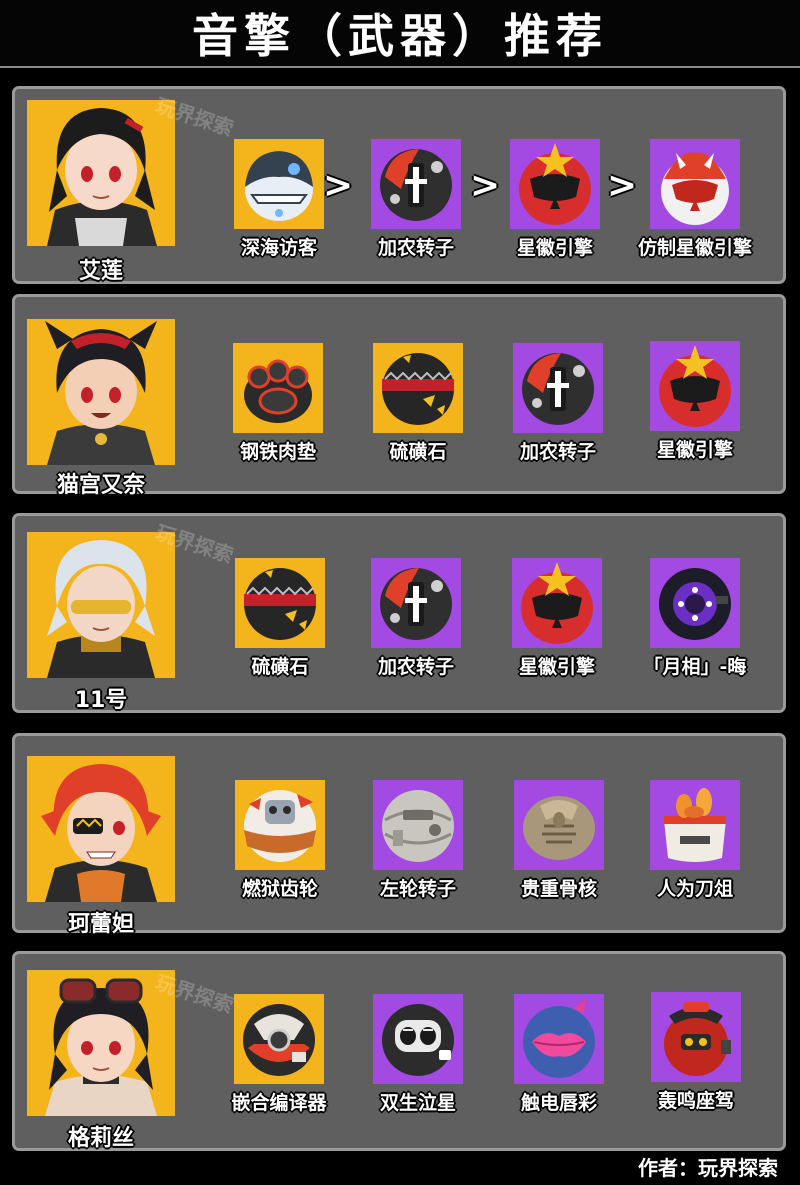 This screenshot has height=1185, width=800. Describe the element at coordinates (695, 603) in the screenshot. I see `lunar-noviluna-icon` at that location.